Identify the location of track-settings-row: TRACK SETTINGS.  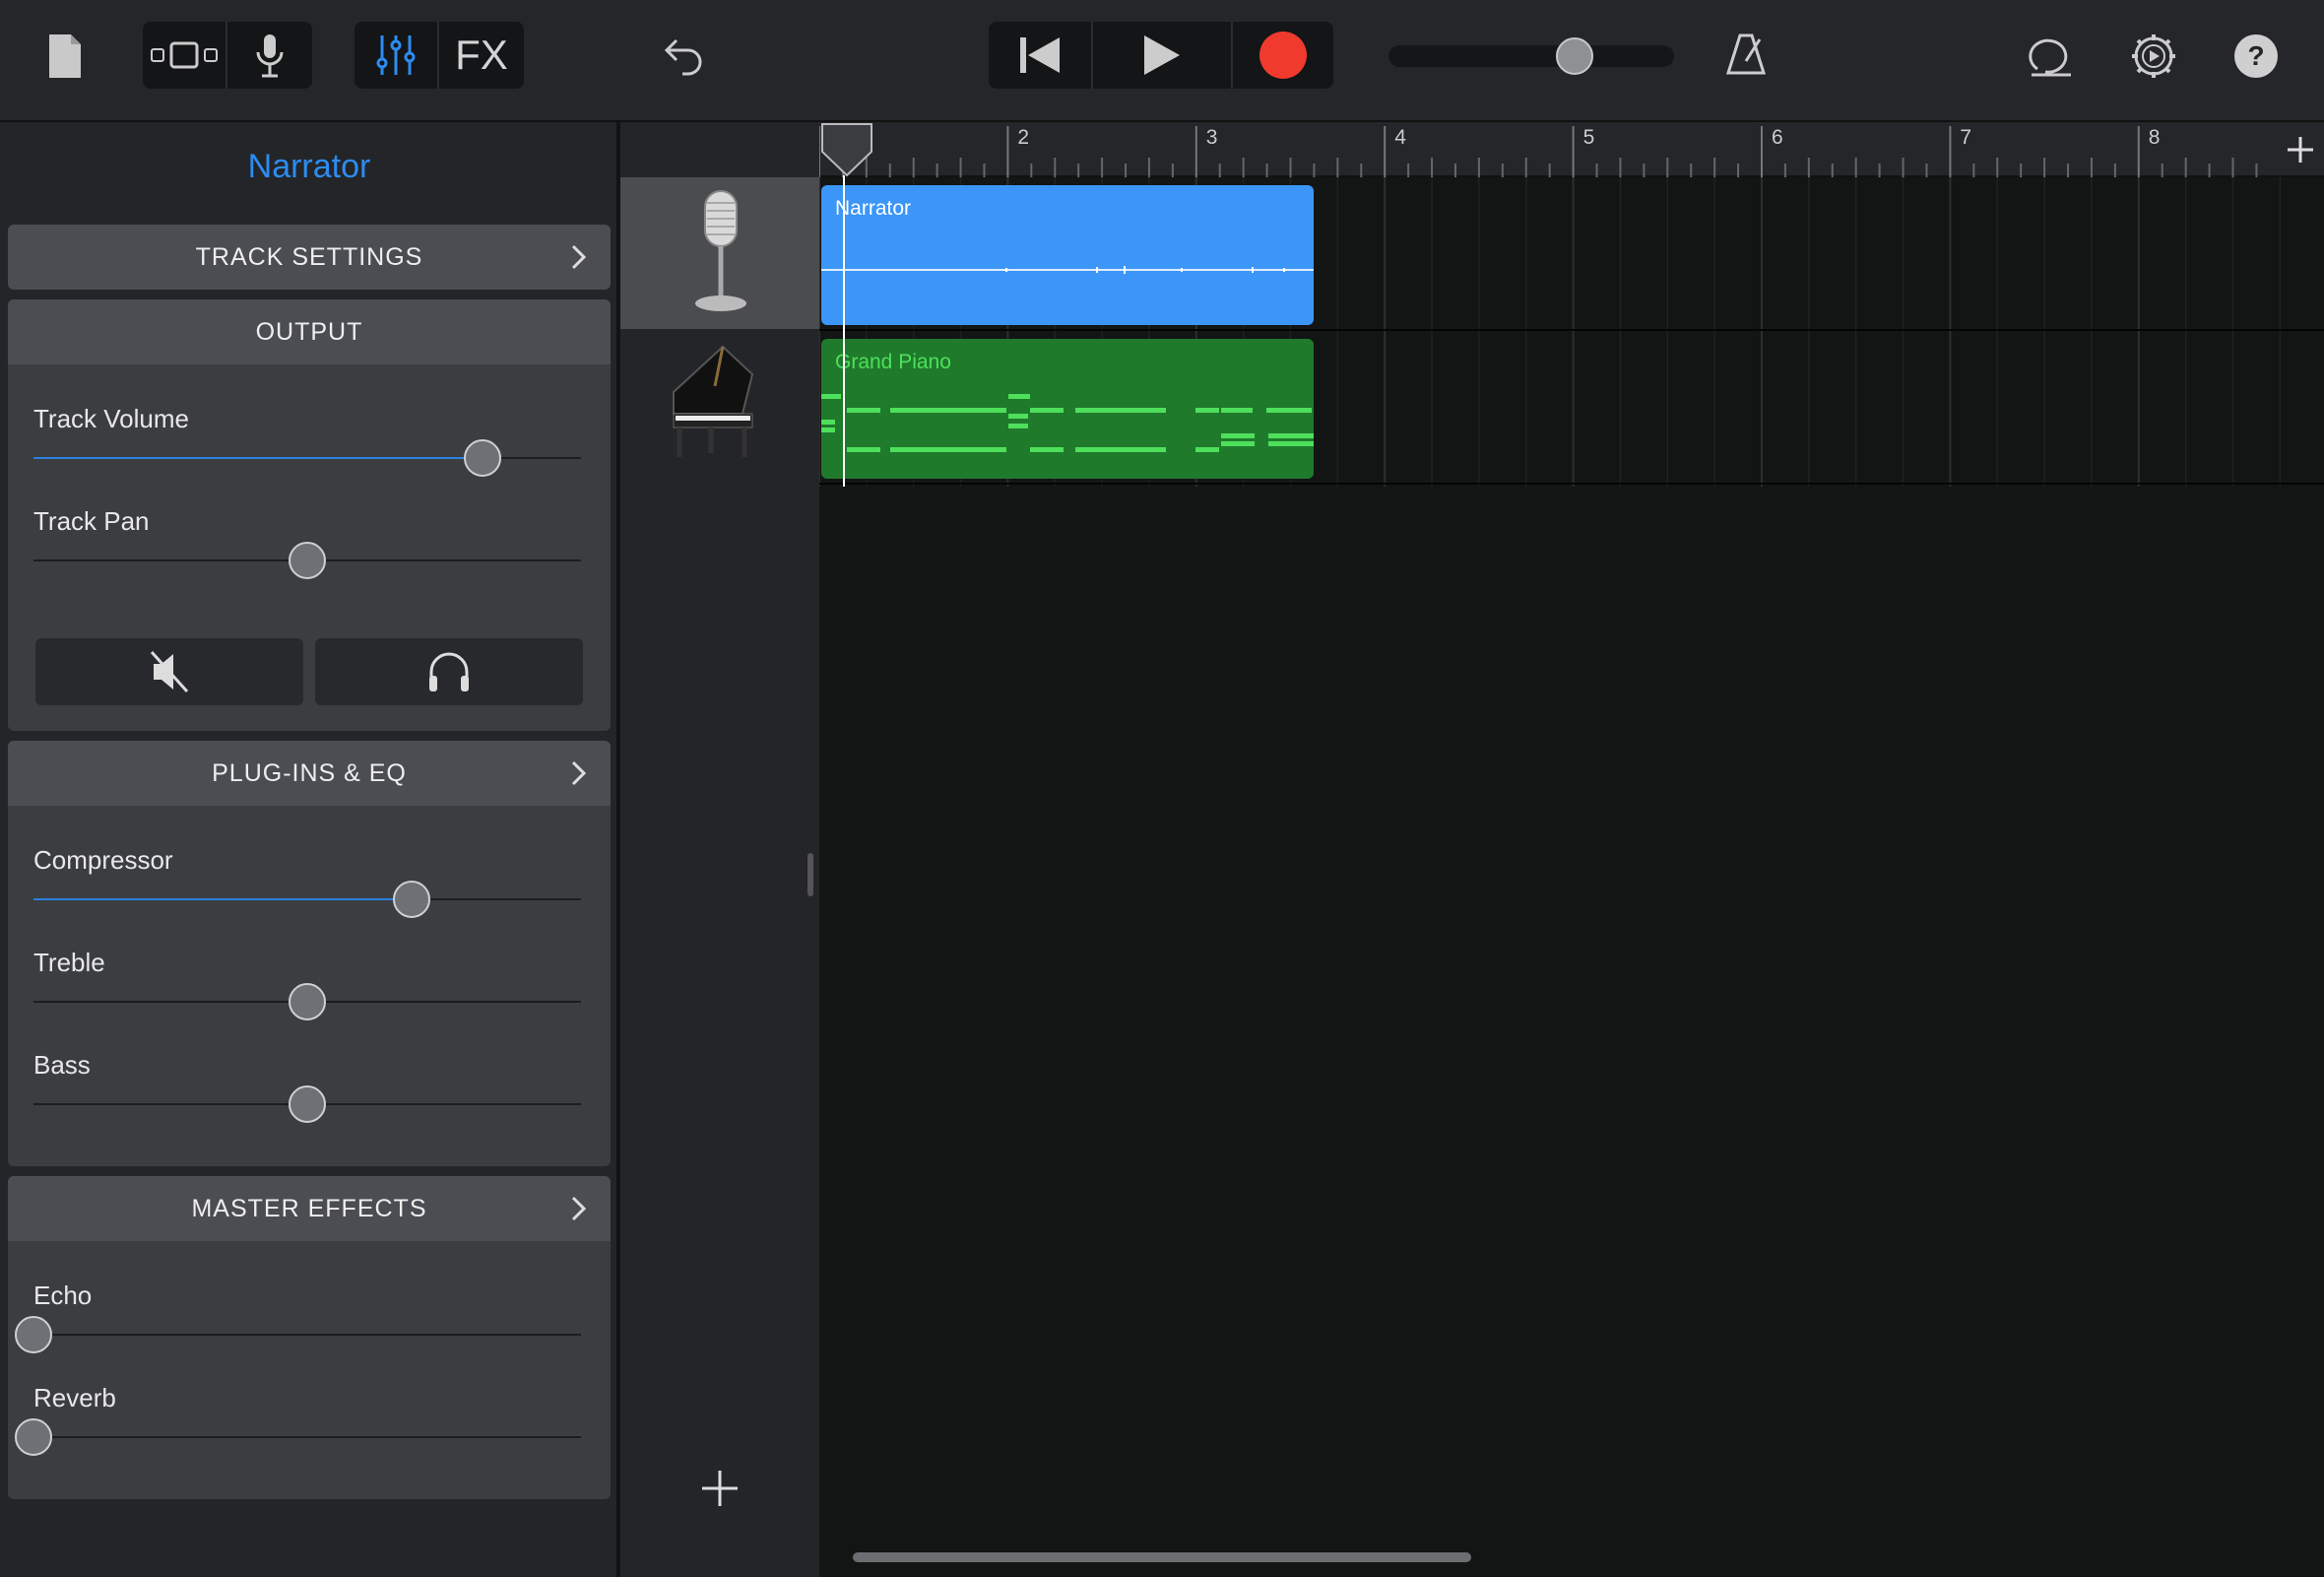
(310, 257).